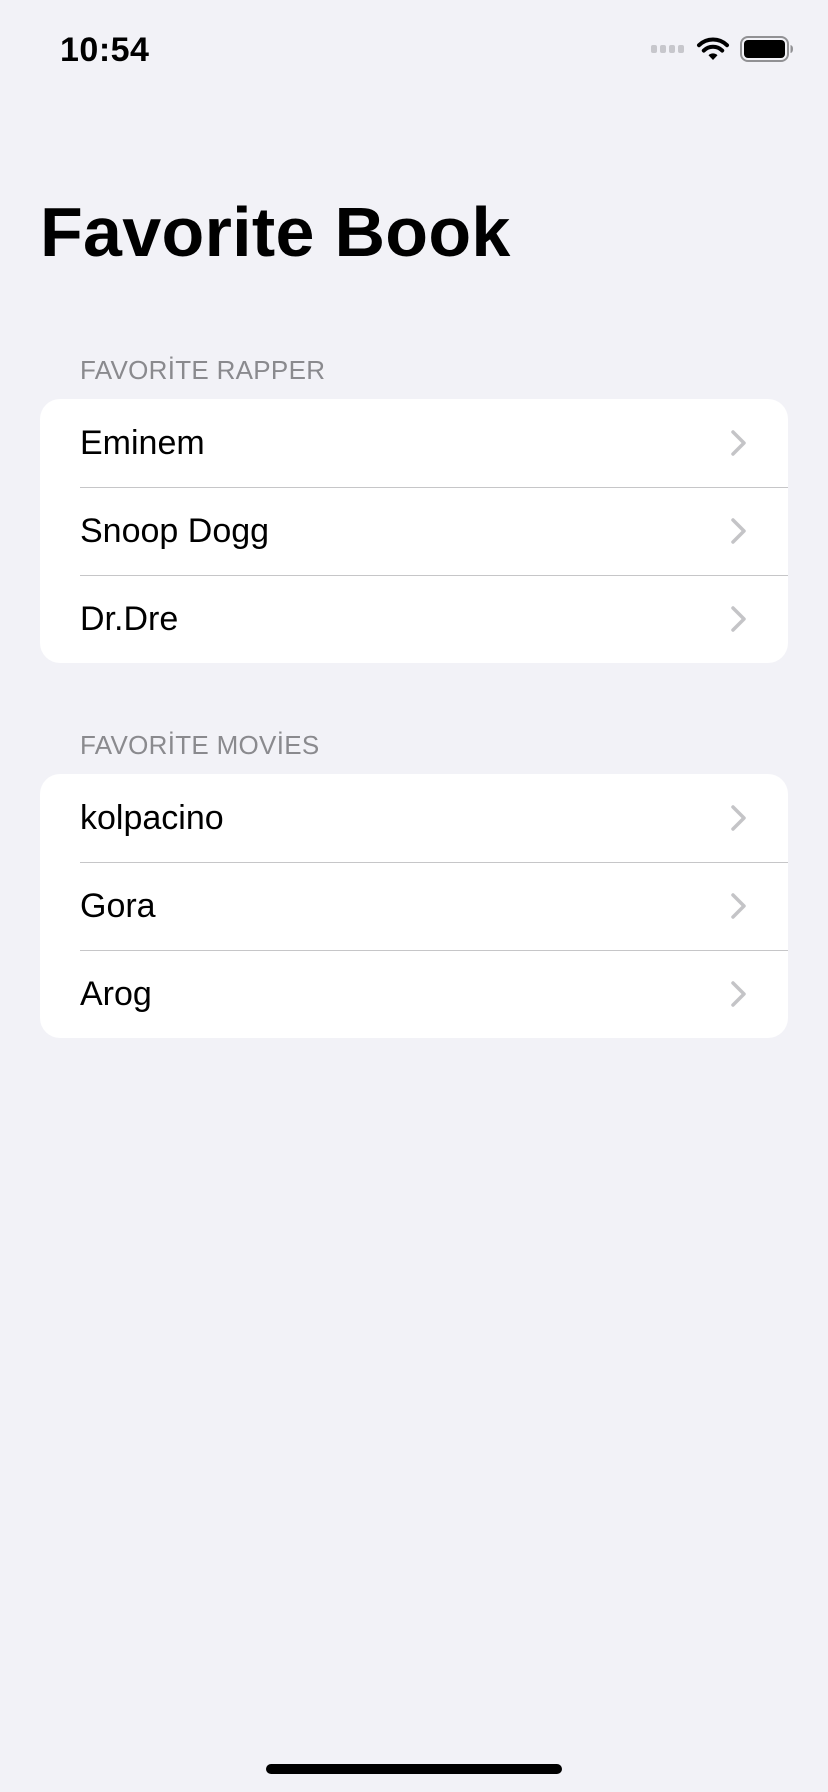  I want to click on list-group-movies: kolpacino Gora Arog, so click(414, 906).